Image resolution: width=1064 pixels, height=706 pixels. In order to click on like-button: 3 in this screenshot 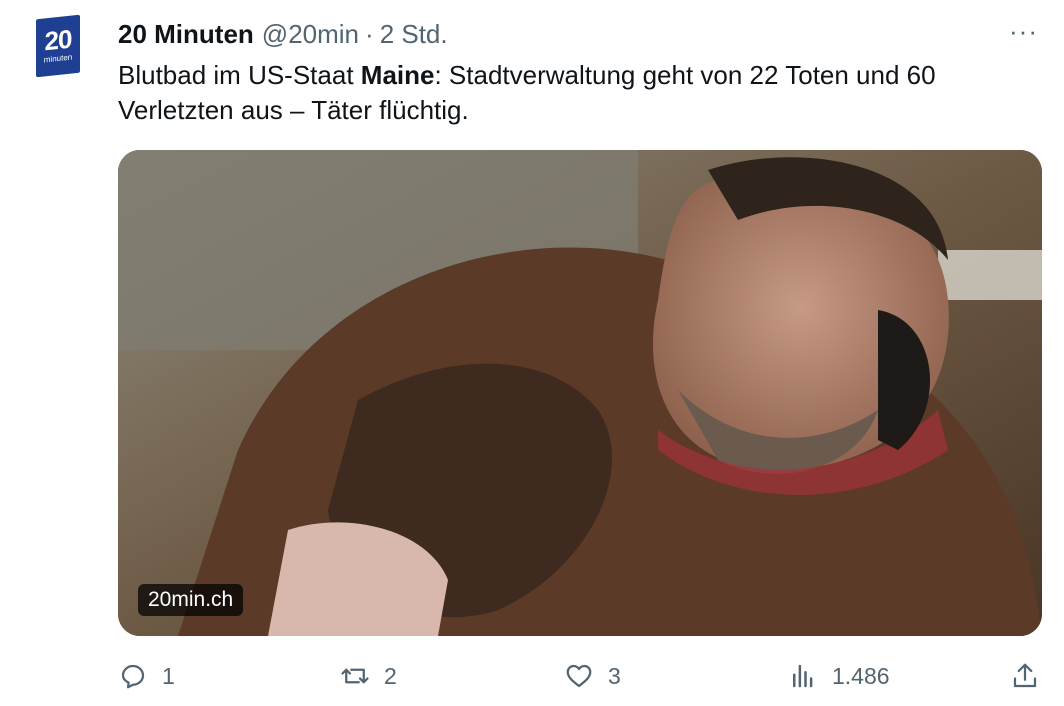, I will do `click(592, 676)`.